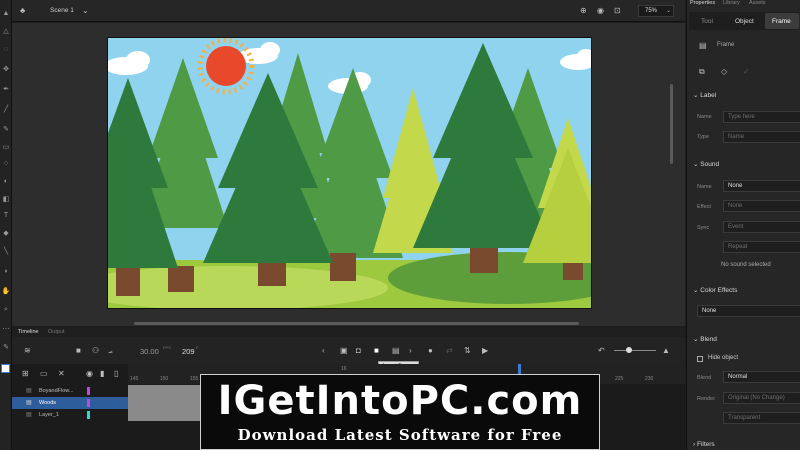  What do you see at coordinates (600, 10) in the screenshot?
I see `camera-icon: ◉` at bounding box center [600, 10].